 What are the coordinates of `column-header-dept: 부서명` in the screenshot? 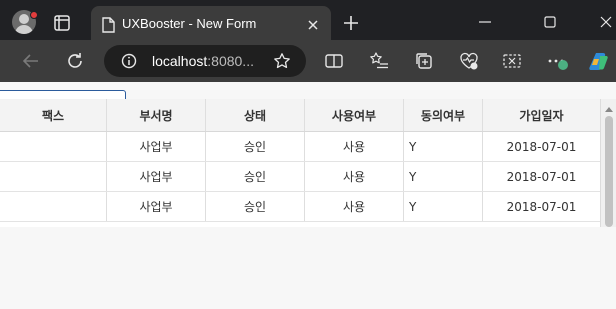 It's located at (156, 115).